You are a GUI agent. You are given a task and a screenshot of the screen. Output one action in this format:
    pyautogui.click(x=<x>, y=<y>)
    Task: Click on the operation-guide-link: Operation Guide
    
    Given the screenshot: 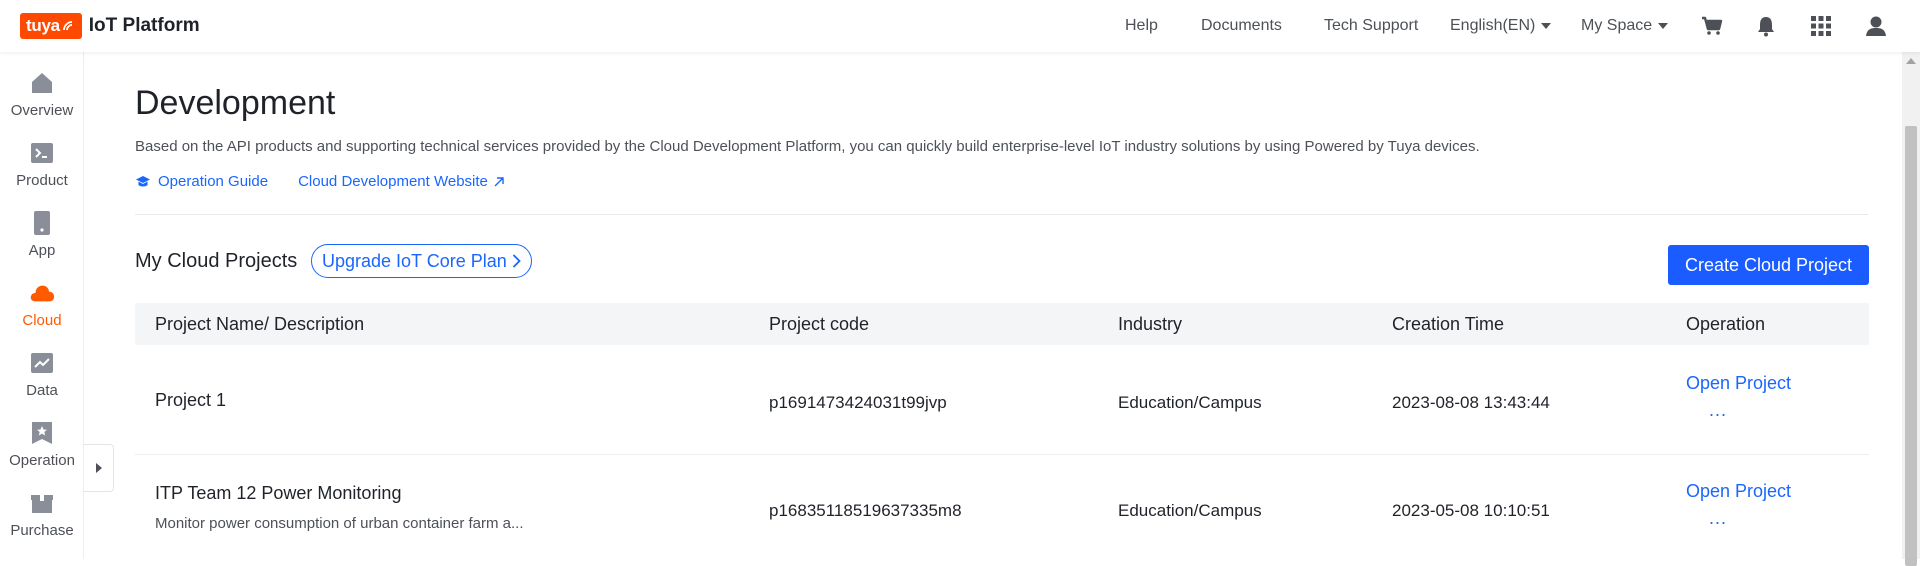 What is the action you would take?
    pyautogui.click(x=201, y=181)
    